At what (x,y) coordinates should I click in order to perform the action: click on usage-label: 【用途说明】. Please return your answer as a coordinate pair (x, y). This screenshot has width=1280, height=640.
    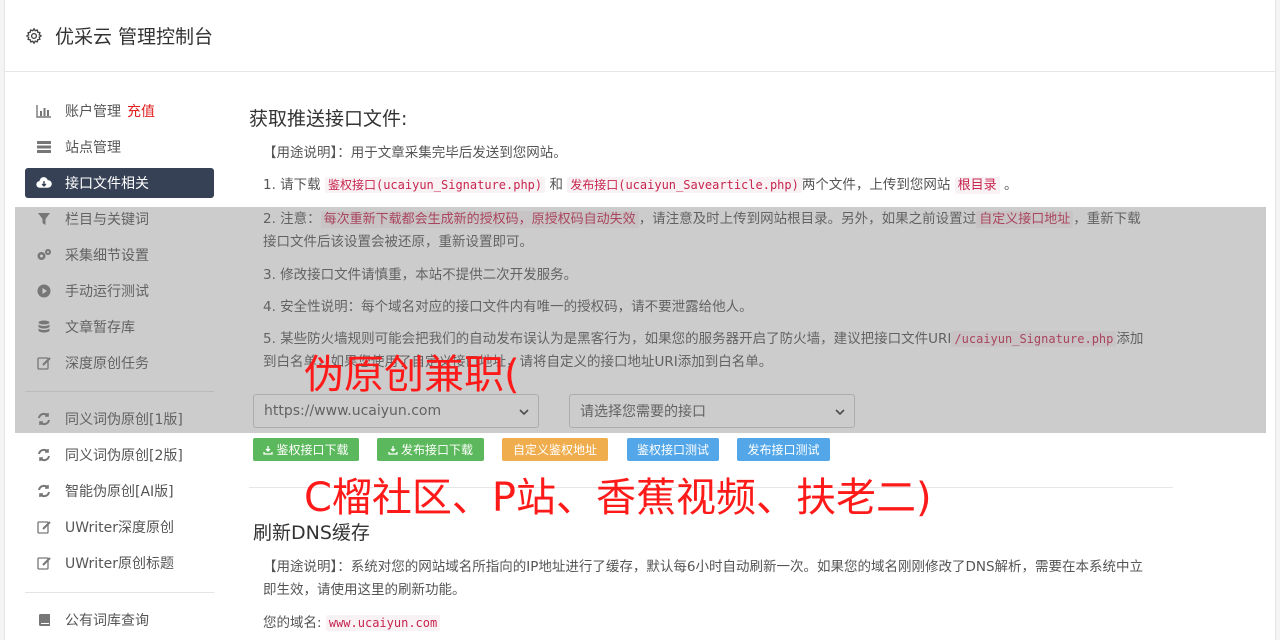
    Looking at the image, I should click on (300, 153).